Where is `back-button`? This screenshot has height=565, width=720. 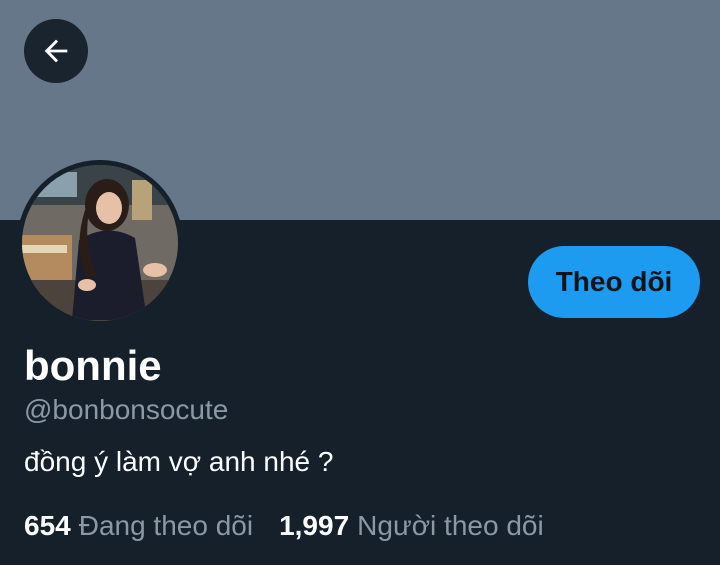
back-button is located at coordinates (56, 51).